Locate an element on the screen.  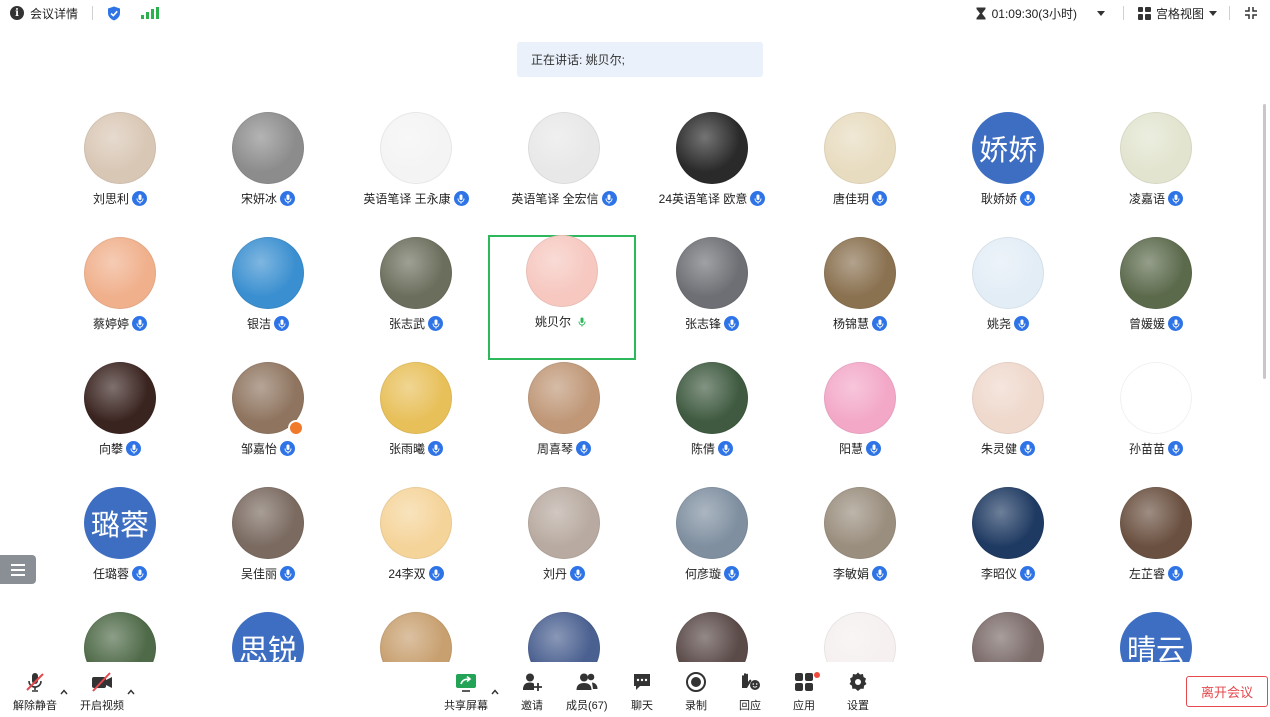
participant-name-row: 张志锋 is located at coordinates (712, 323).